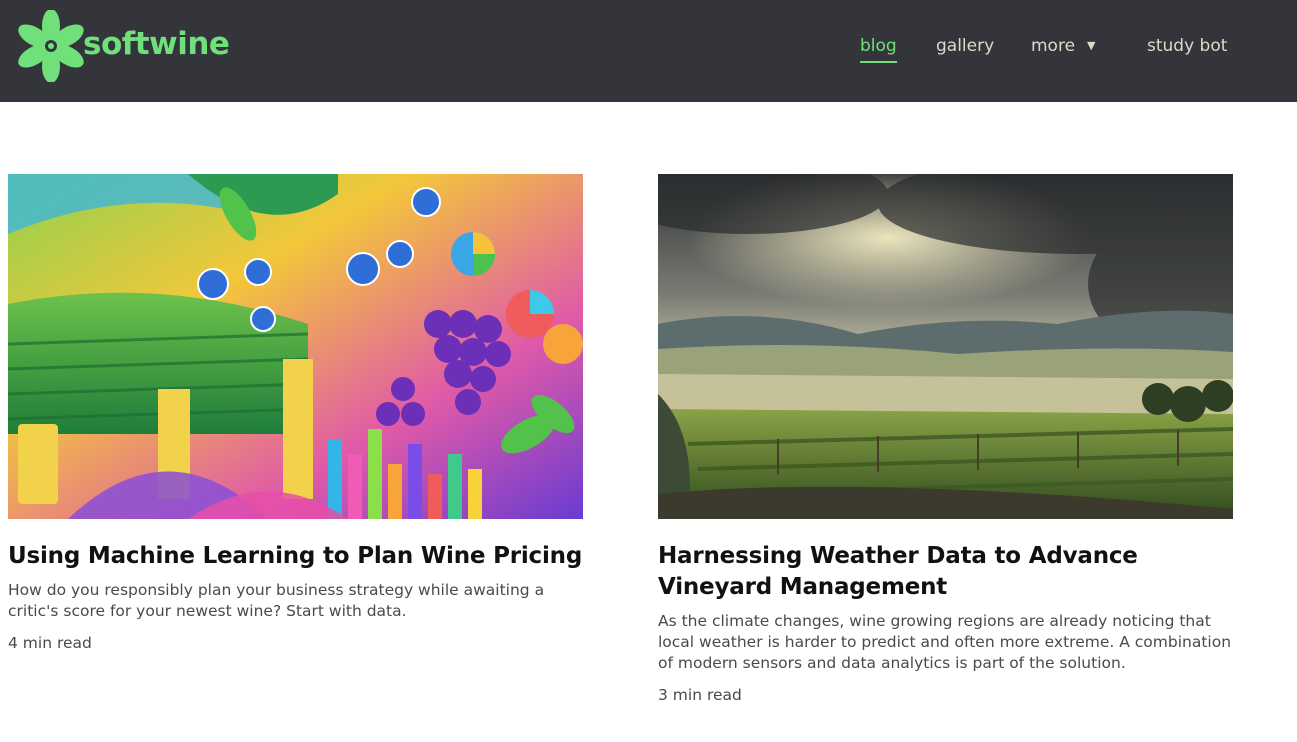 This screenshot has width=1297, height=742. What do you see at coordinates (965, 46) in the screenshot?
I see `nav-gallery-link: gallery` at bounding box center [965, 46].